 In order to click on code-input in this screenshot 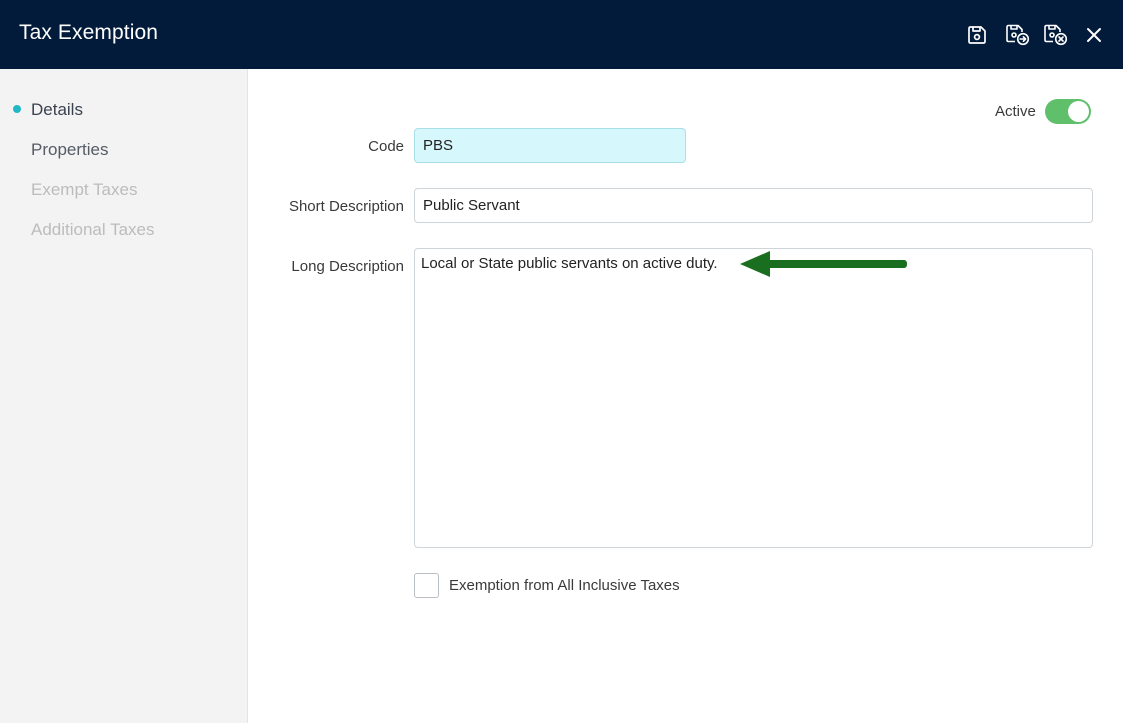, I will do `click(550, 145)`.